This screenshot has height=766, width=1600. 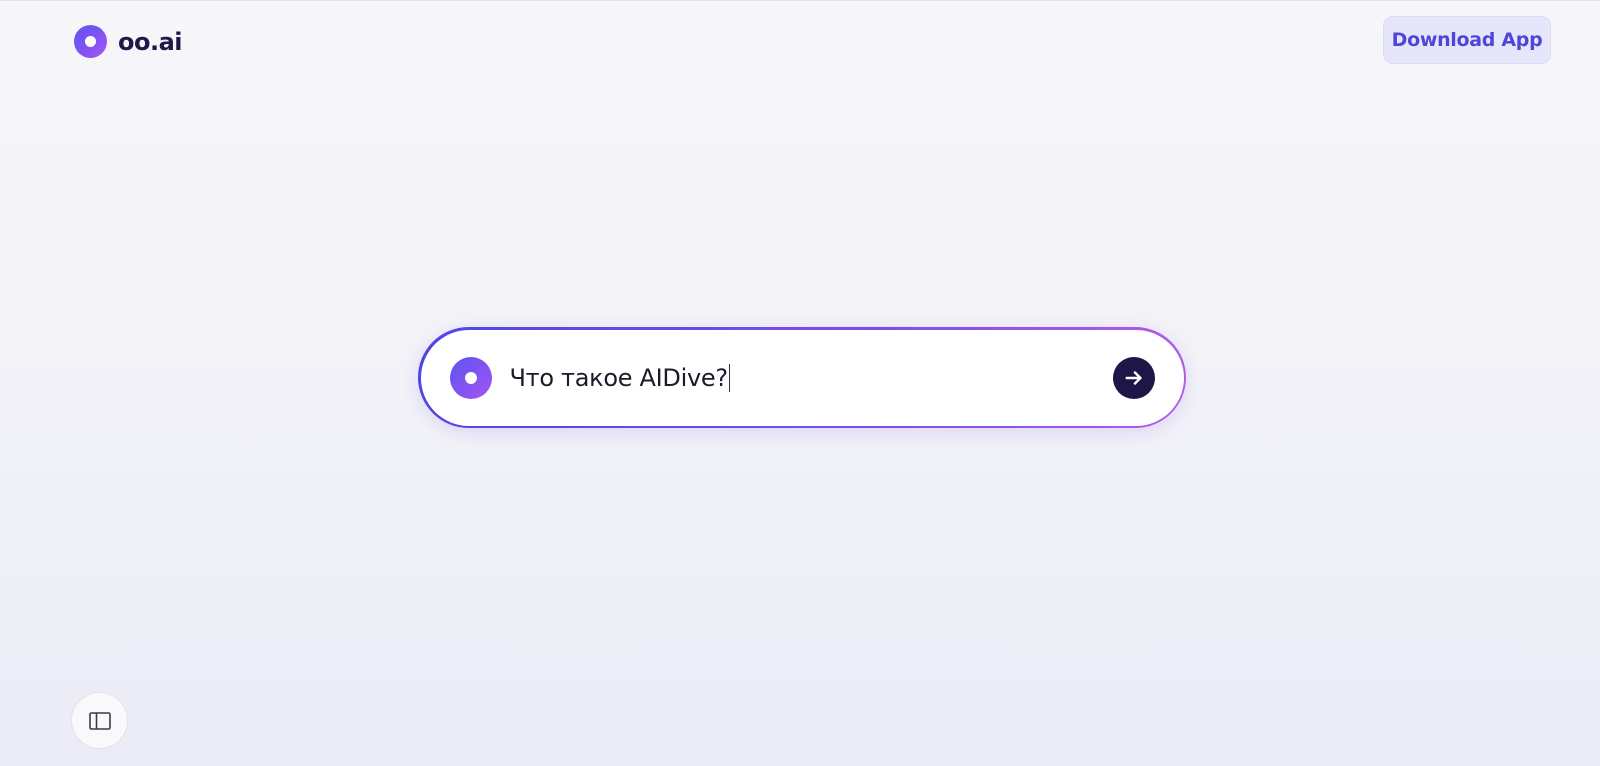 I want to click on arrow-right-icon, so click(x=1133, y=377).